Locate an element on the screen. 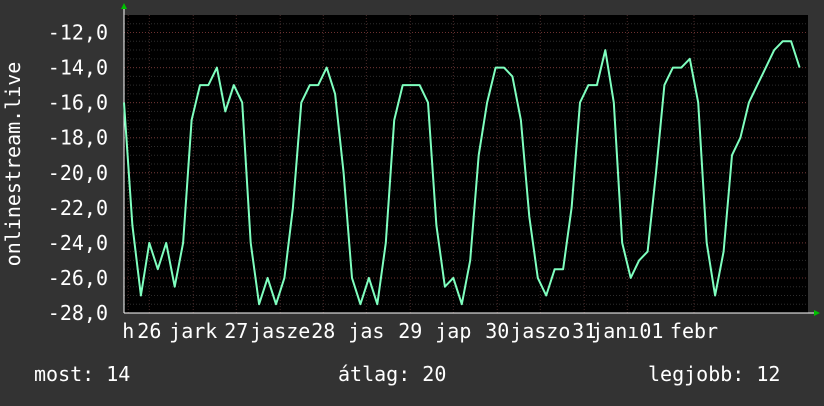 The image size is (824, 406). y-axis-arrow-icon is located at coordinates (124, 6).